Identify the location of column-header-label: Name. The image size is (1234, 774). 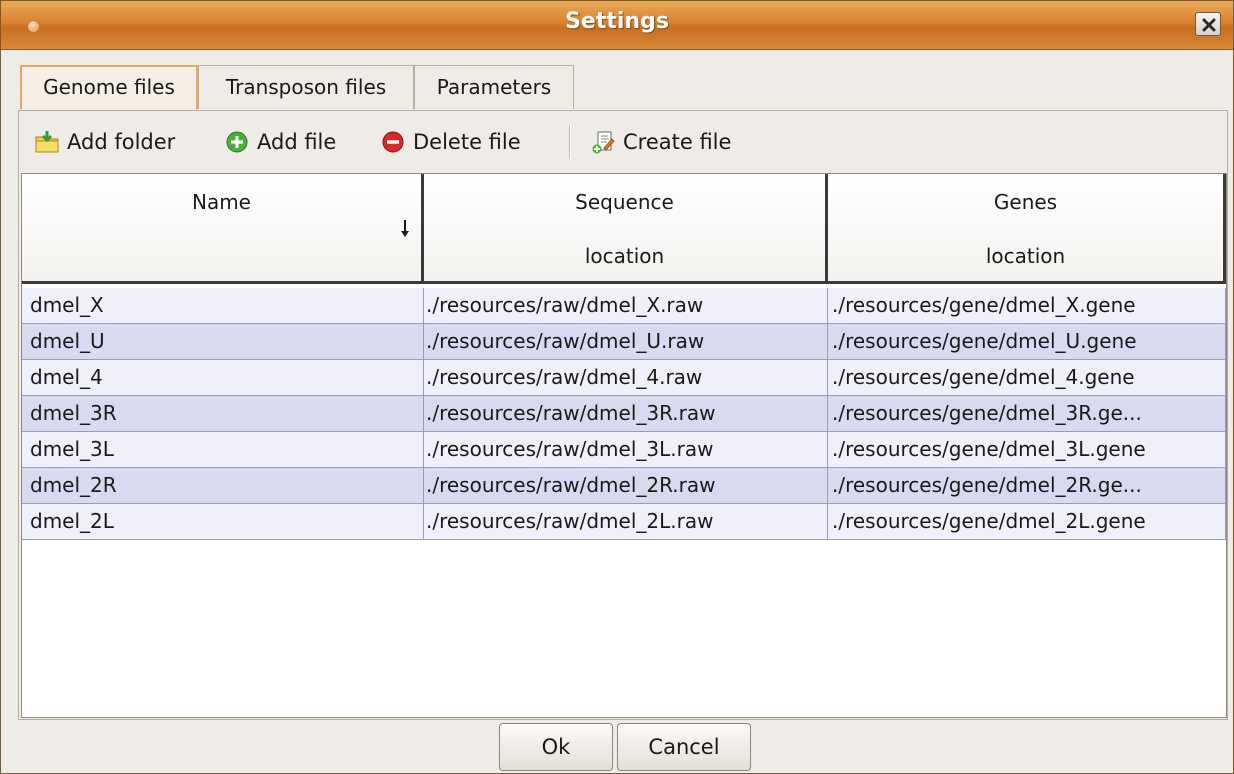
(221, 202).